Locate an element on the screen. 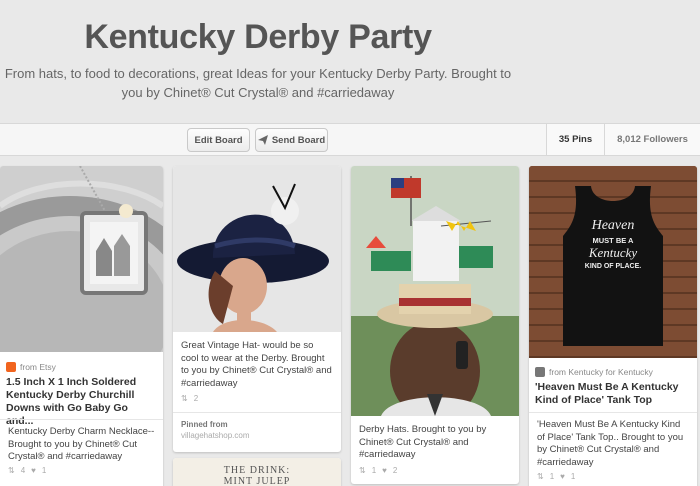 The height and width of the screenshot is (486, 700). edit-board-label: Edit Board is located at coordinates (218, 140).